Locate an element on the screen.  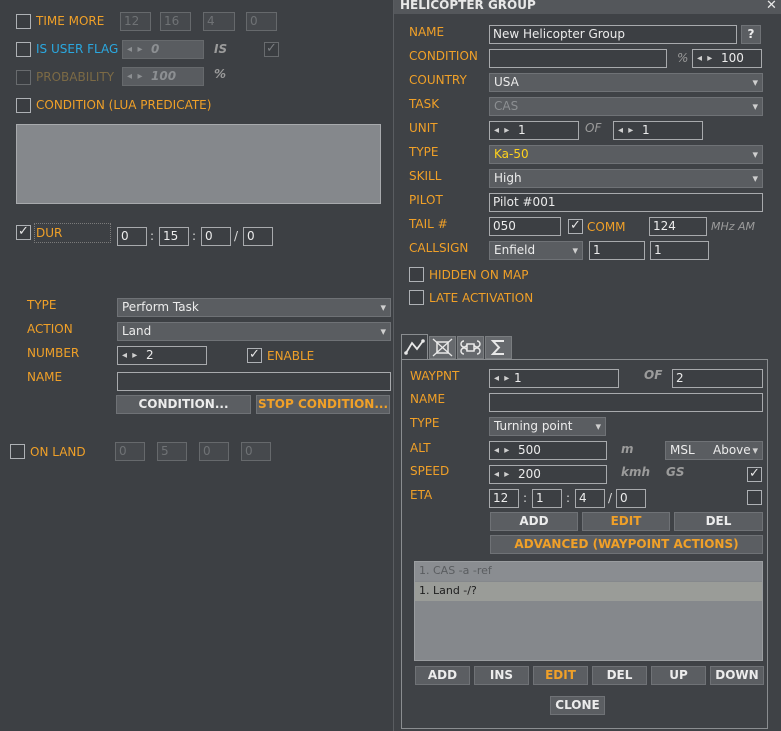
advanced-waypoint-actions-button: ADVANCED (WAYPOINT ACTIONS) is located at coordinates (626, 544).